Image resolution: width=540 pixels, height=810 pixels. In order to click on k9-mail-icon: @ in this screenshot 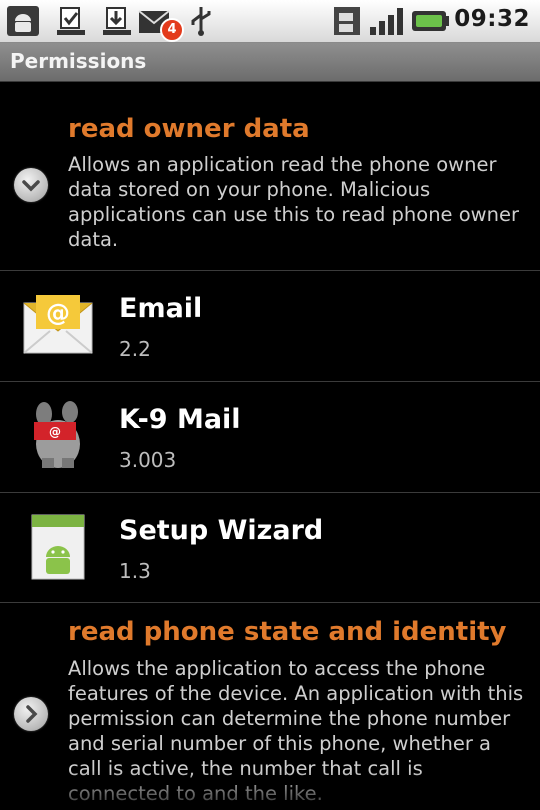, I will do `click(57, 434)`.